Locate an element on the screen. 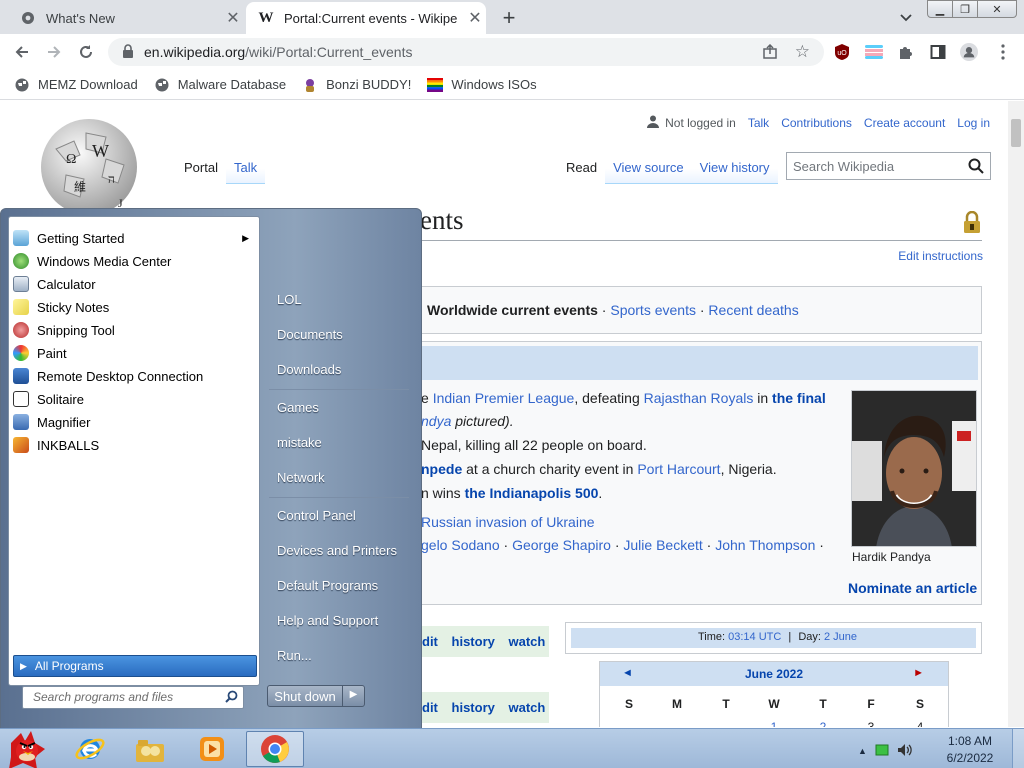  start-orb-angry-bird-icon is located at coordinates (28, 749).